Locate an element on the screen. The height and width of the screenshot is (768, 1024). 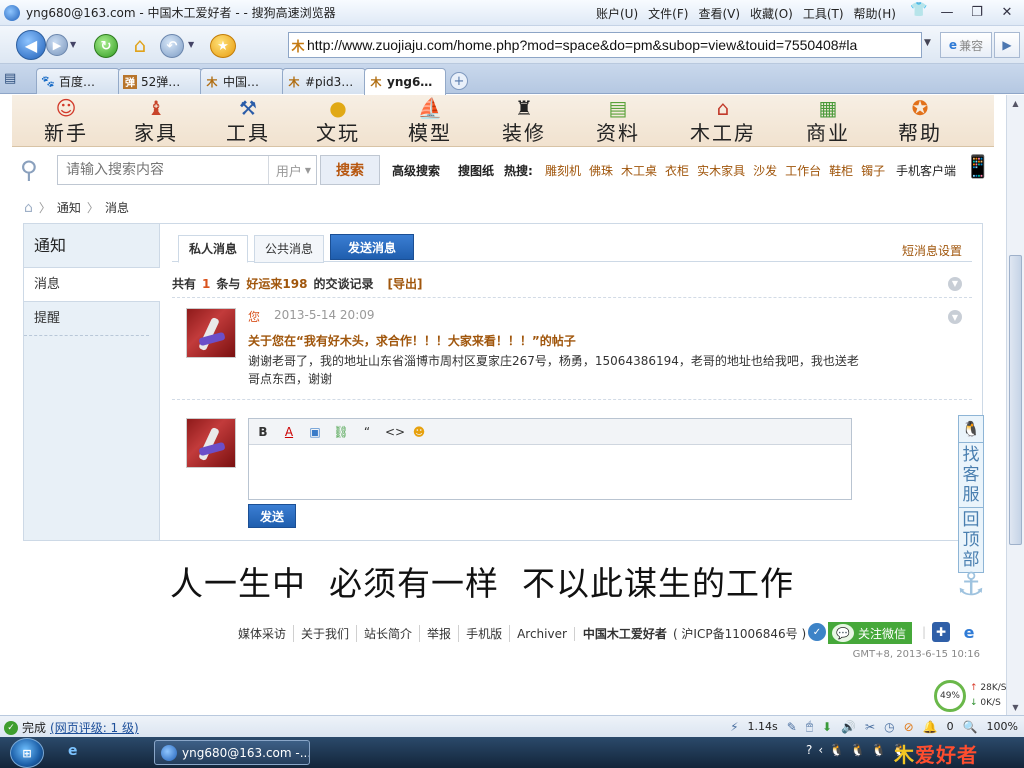
address-dropdown-icon: ▼ is located at coordinates (927, 43).